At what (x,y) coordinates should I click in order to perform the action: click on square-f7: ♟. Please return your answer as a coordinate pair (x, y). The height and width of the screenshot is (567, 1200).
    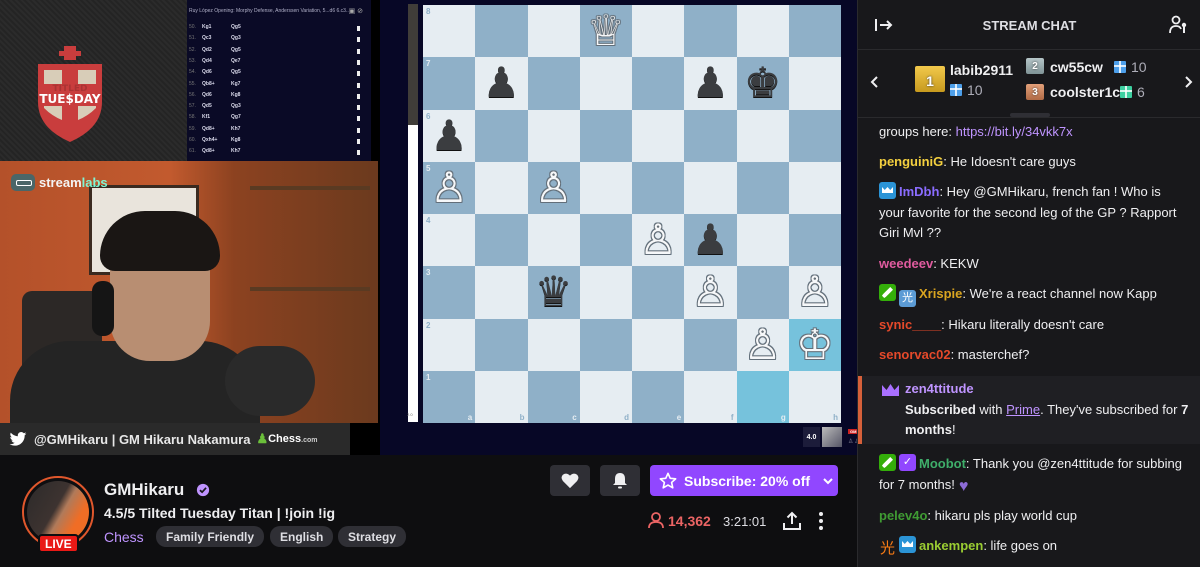
    Looking at the image, I should click on (710, 83).